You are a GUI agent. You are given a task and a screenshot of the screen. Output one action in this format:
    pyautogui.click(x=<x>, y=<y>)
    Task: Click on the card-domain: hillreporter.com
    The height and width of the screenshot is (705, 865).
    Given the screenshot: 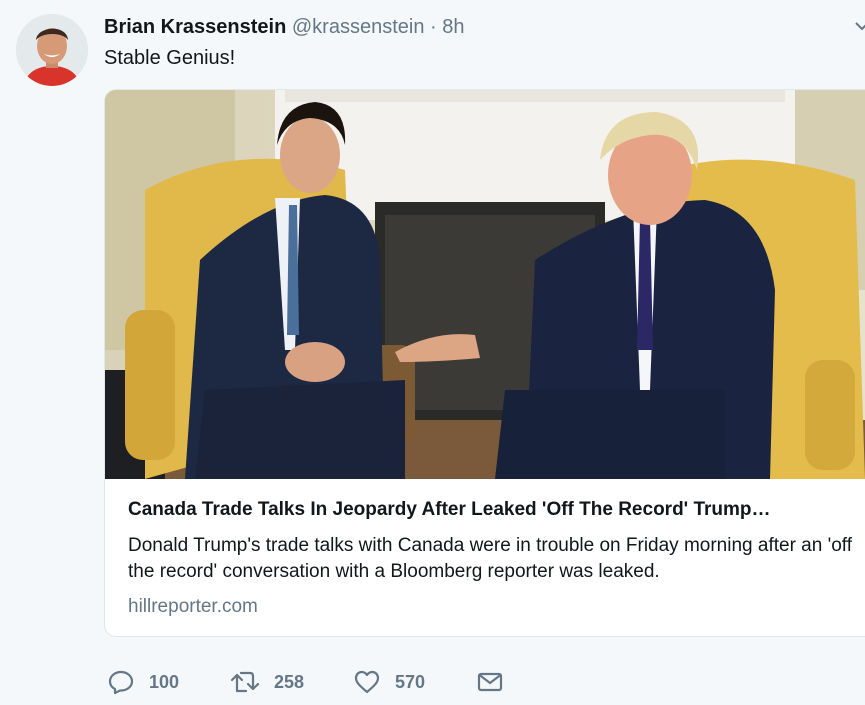 What is the action you would take?
    pyautogui.click(x=193, y=606)
    